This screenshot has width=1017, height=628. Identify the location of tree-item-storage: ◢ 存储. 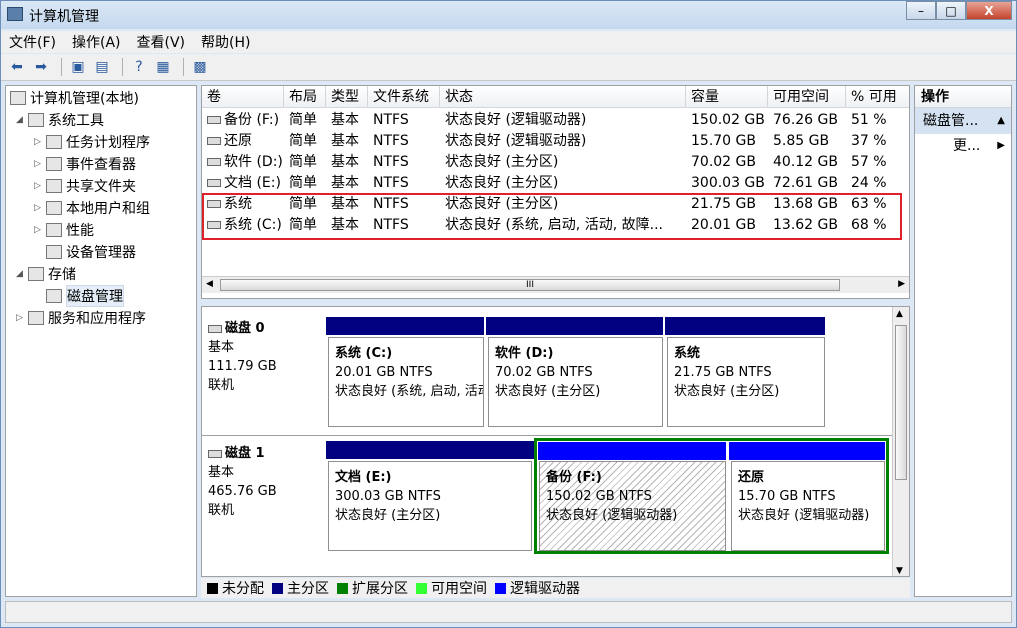
(46, 274).